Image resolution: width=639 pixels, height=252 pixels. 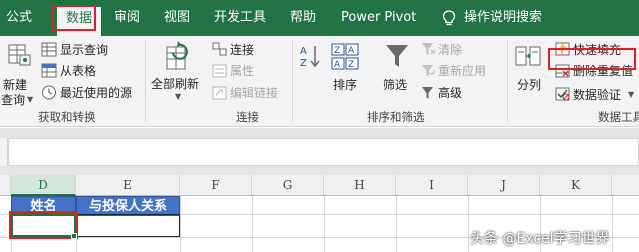 What do you see at coordinates (319, 133) in the screenshot?
I see `ribbon-gap` at bounding box center [319, 133].